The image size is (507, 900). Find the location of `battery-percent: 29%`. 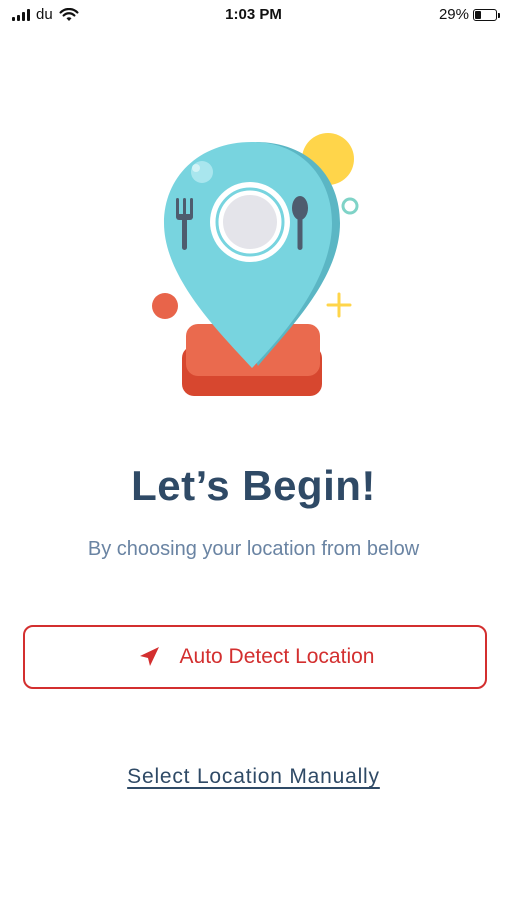

battery-percent: 29% is located at coordinates (453, 14).